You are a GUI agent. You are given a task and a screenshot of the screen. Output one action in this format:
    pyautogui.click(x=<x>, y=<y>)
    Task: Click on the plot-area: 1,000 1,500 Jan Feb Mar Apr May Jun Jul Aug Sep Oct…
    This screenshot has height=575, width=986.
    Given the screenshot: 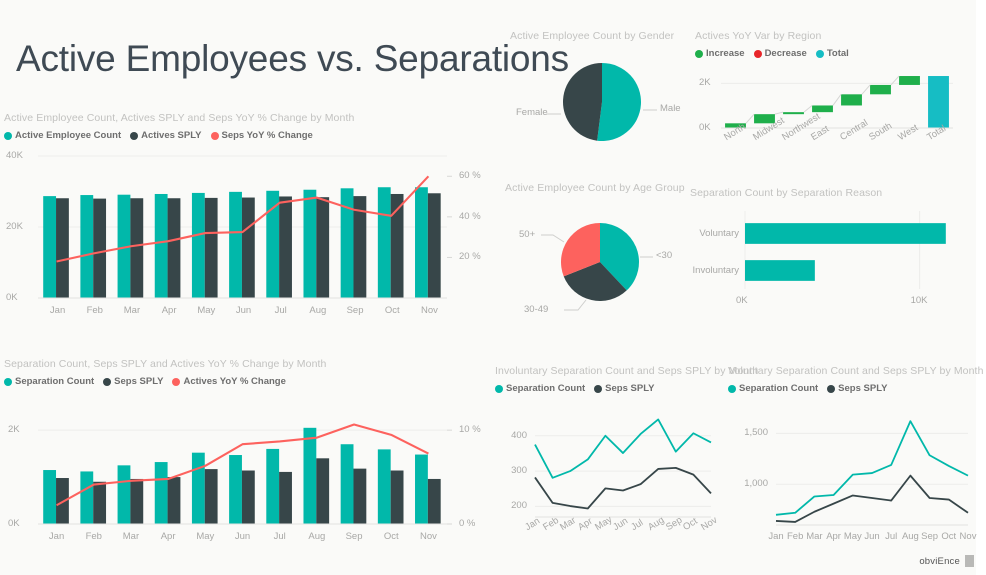 What is the action you would take?
    pyautogui.click(x=854, y=479)
    